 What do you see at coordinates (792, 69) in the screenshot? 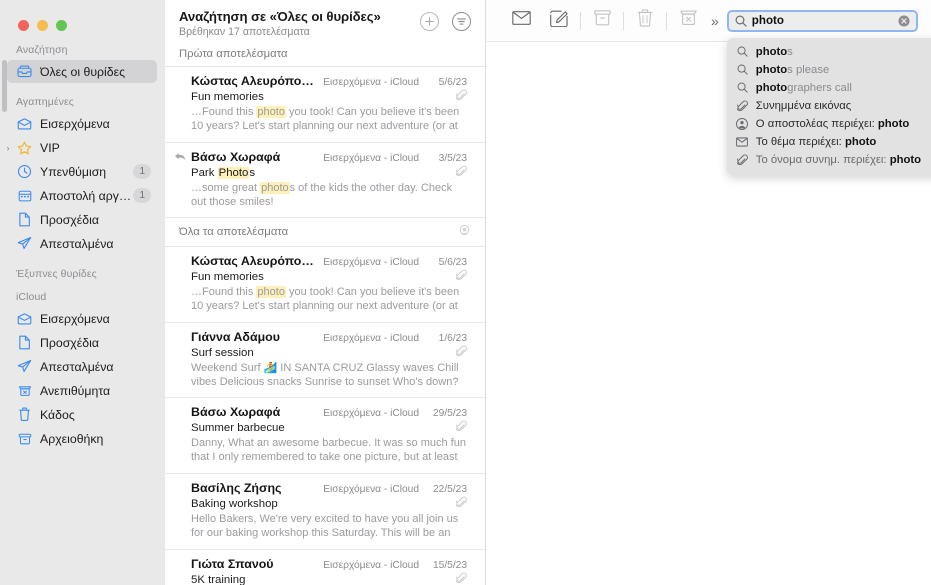
I see `suggestion-label: photos please` at bounding box center [792, 69].